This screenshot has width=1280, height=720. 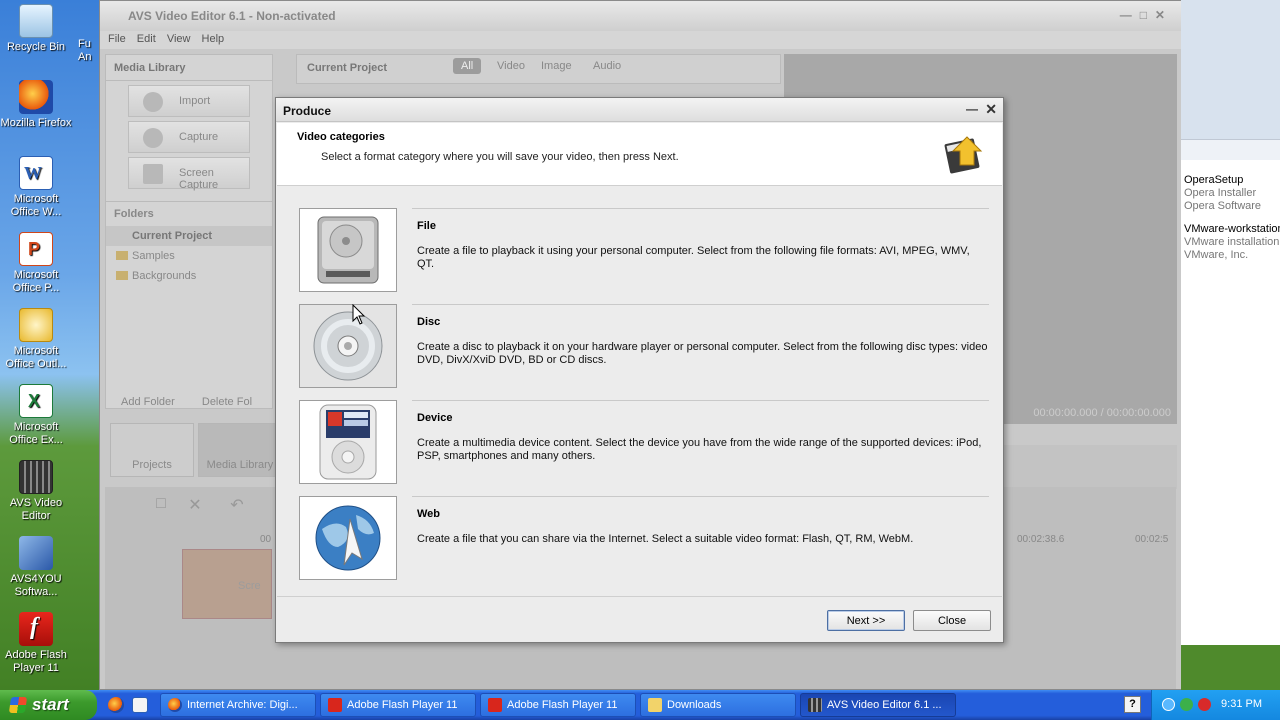 I want to click on delete-icon: ✕, so click(x=195, y=507).